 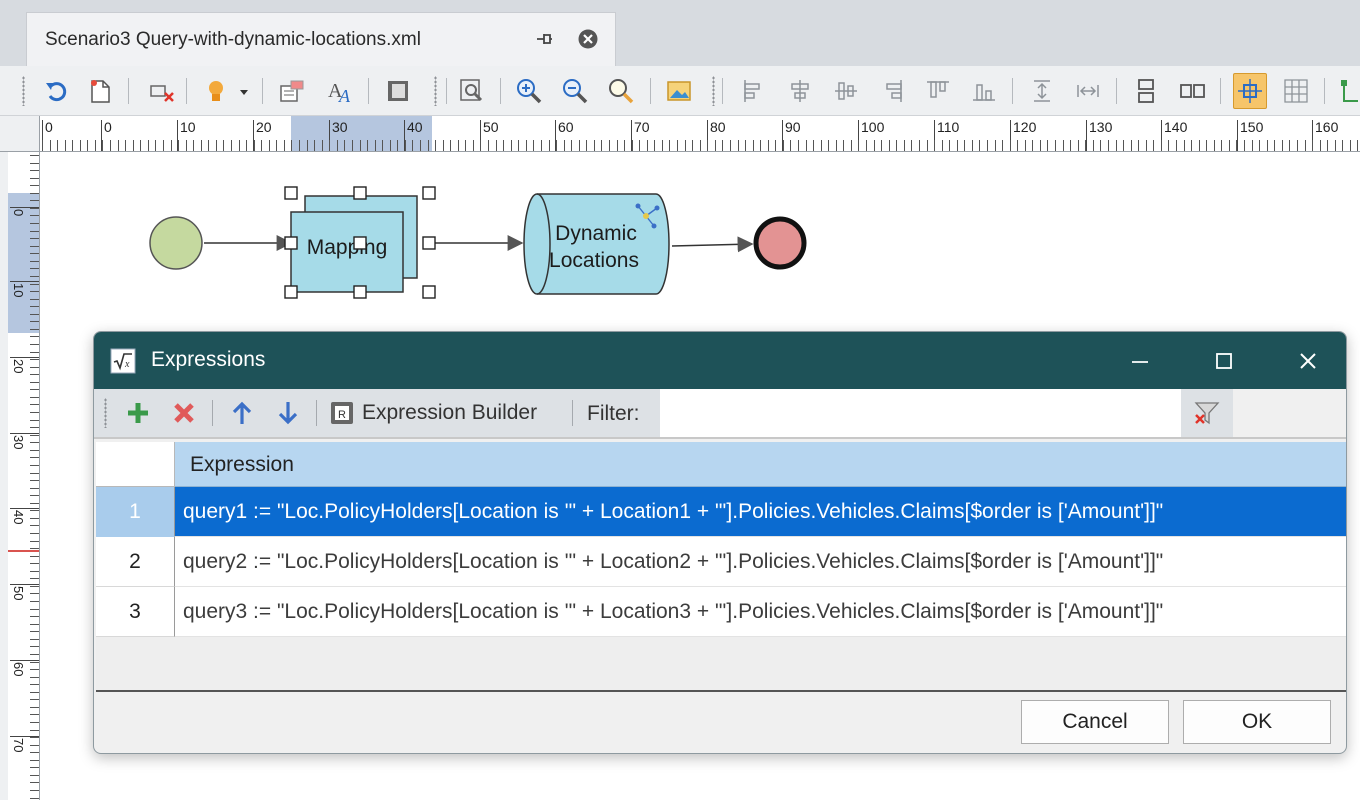 I want to click on expression-builder-label: Expression Builder, so click(x=450, y=412).